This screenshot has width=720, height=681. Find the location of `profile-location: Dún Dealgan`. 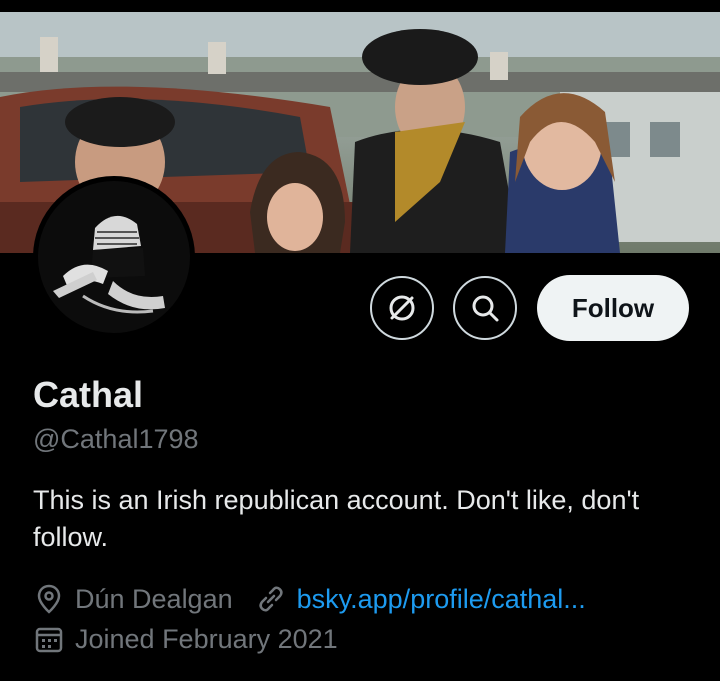

profile-location: Dún Dealgan is located at coordinates (154, 598).